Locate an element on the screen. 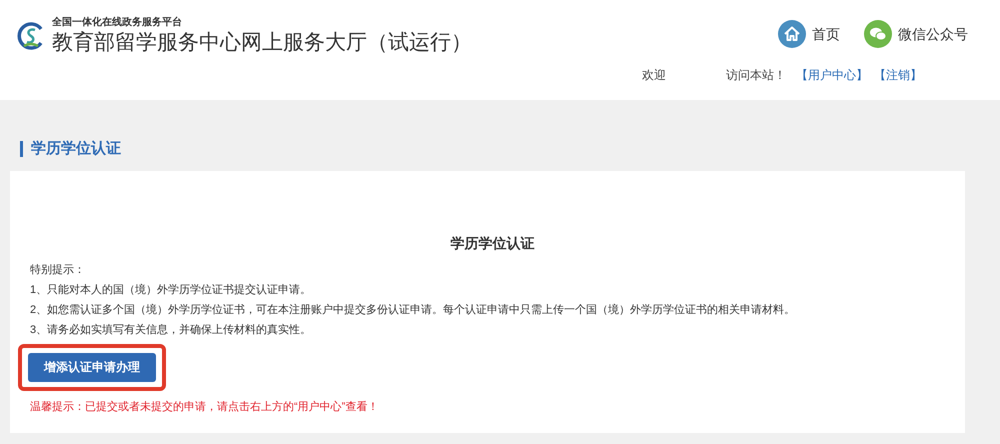  tip-text: 温馨提示：已提交或者未提交的申请，请点击右上方的“用户中心”查看！ is located at coordinates (205, 407).